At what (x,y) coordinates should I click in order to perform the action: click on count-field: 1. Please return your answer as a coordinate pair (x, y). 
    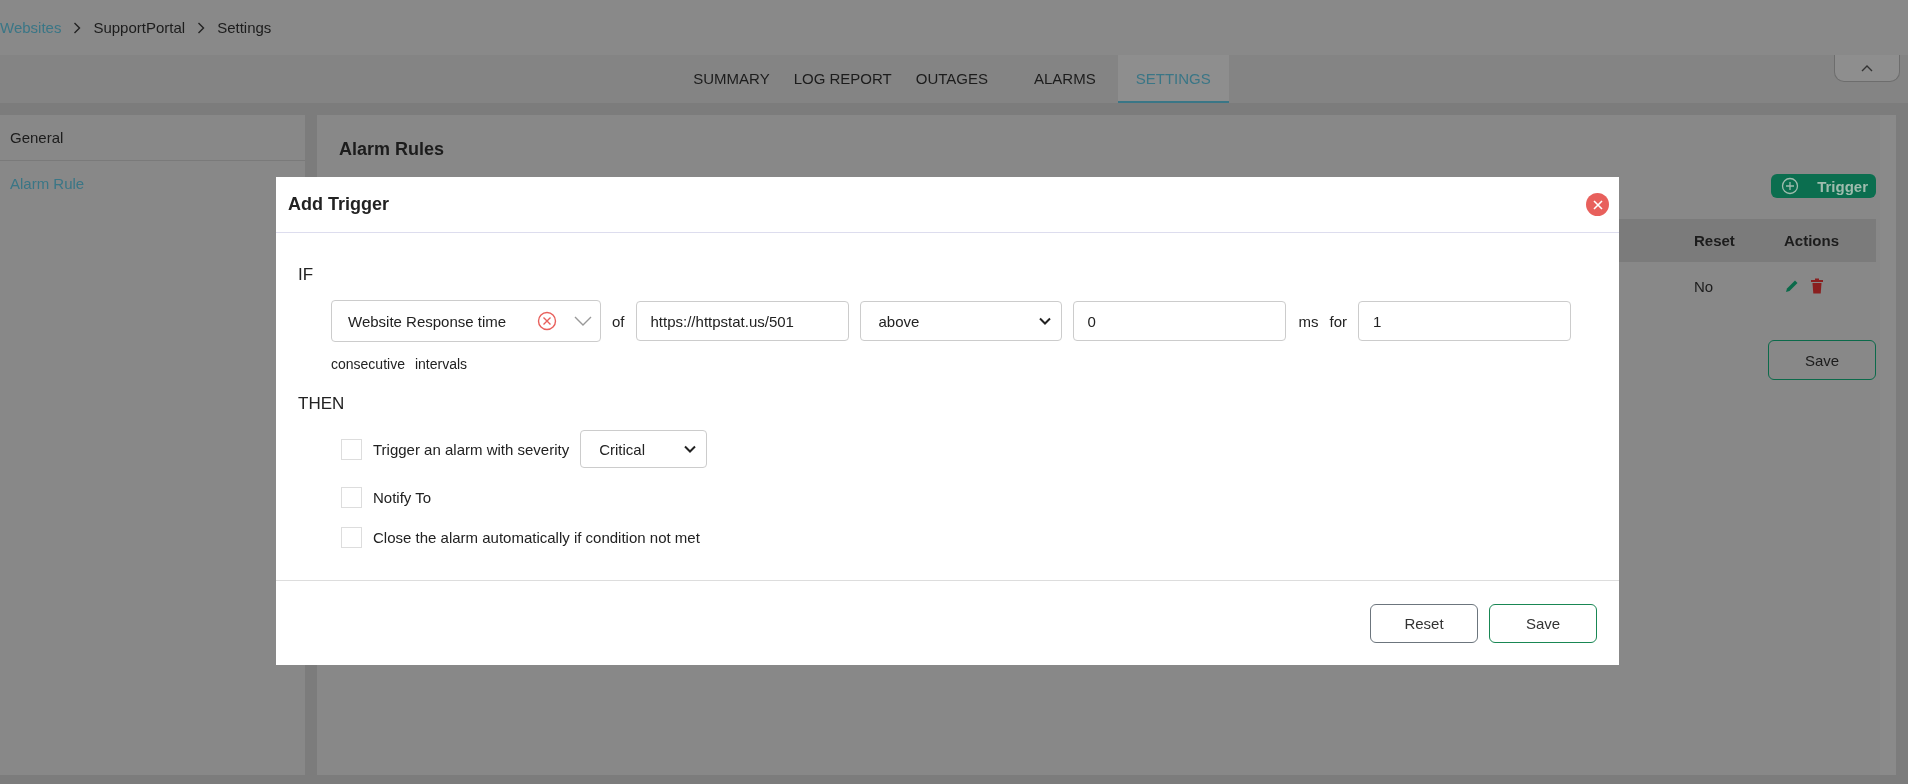
    Looking at the image, I should click on (1465, 321).